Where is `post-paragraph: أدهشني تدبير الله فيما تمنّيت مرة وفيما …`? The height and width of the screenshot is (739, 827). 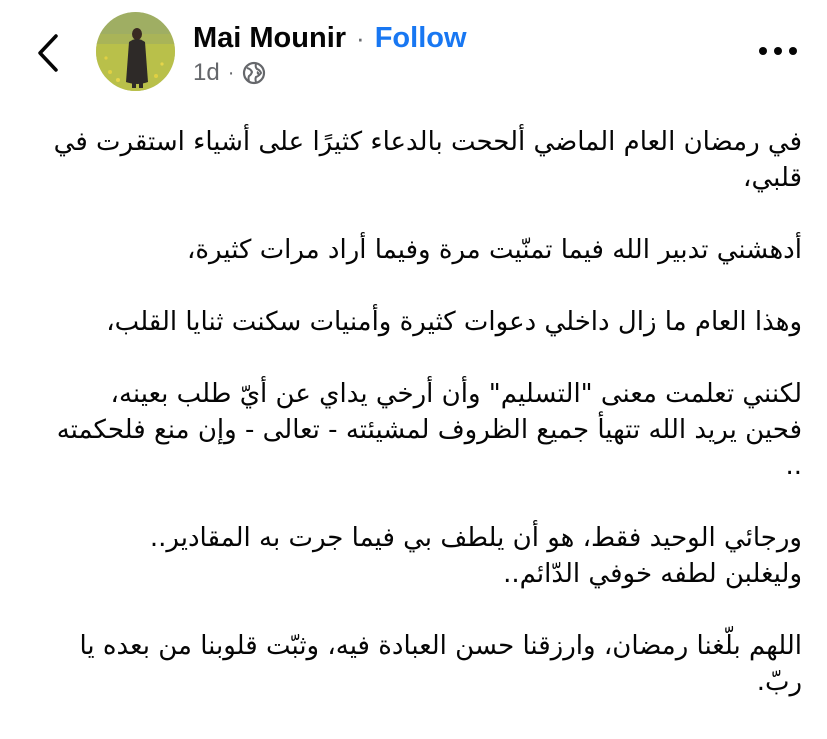
post-paragraph: أدهشني تدبير الله فيما تمنّيت مرة وفيما … is located at coordinates (421, 250).